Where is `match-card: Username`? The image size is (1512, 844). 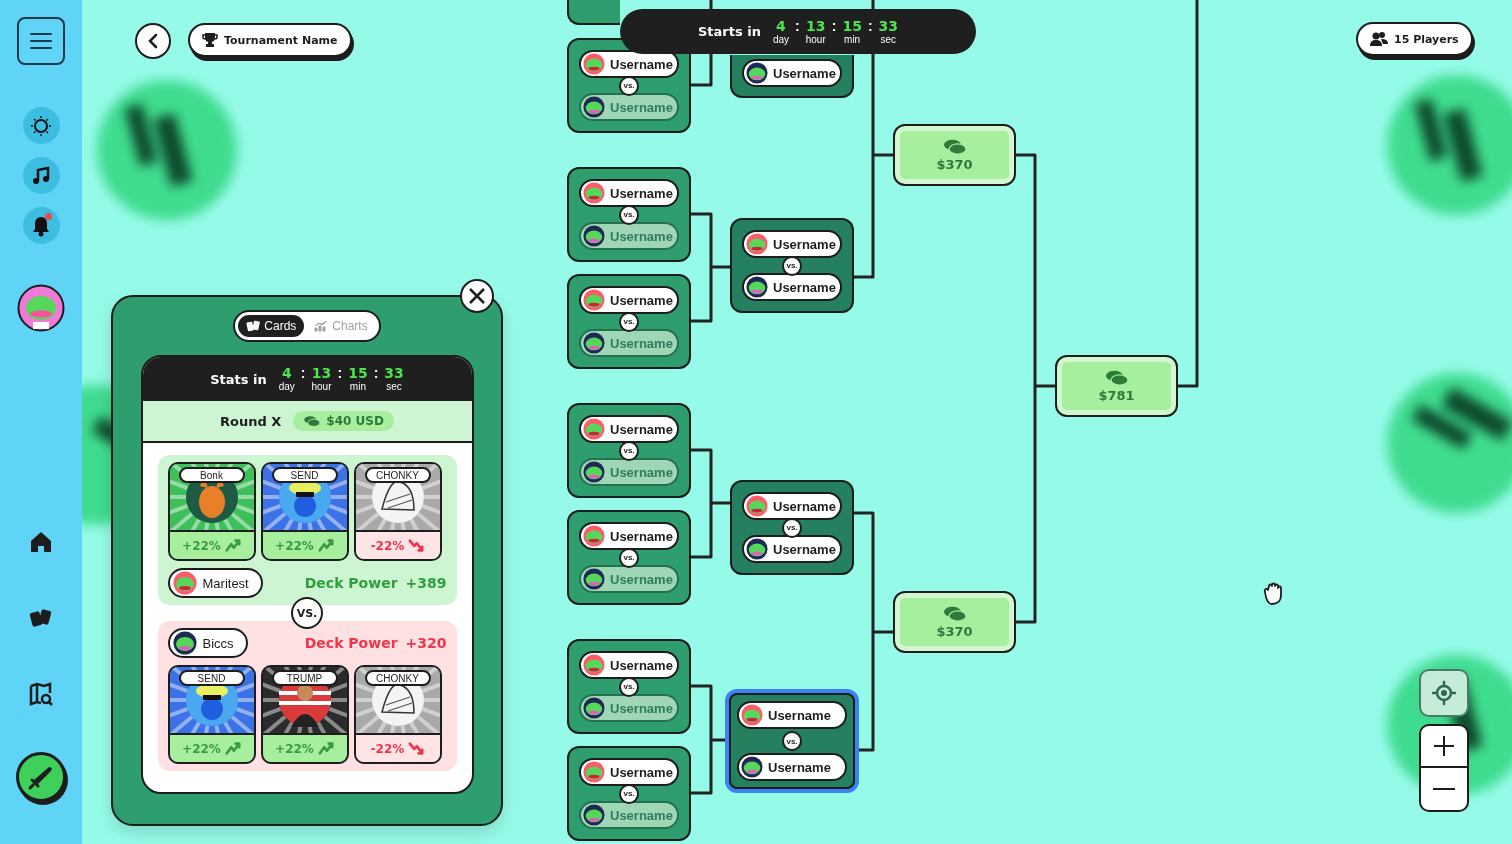 match-card: Username is located at coordinates (792, 76).